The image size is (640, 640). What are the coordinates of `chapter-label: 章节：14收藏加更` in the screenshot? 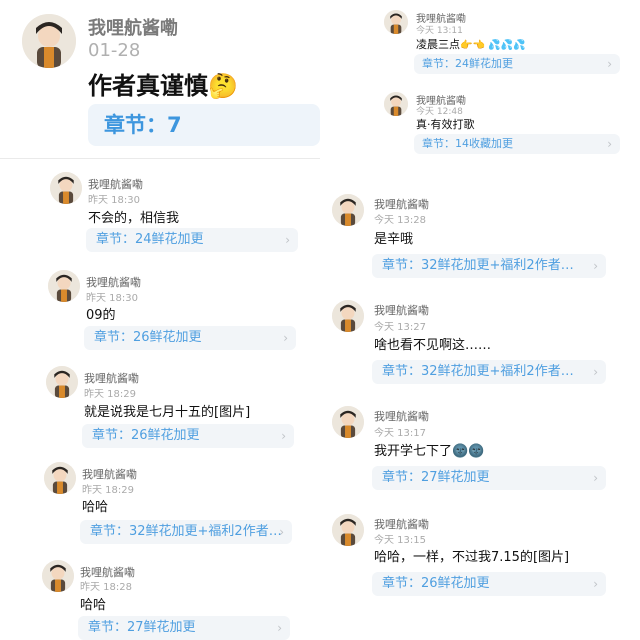 It's located at (467, 143).